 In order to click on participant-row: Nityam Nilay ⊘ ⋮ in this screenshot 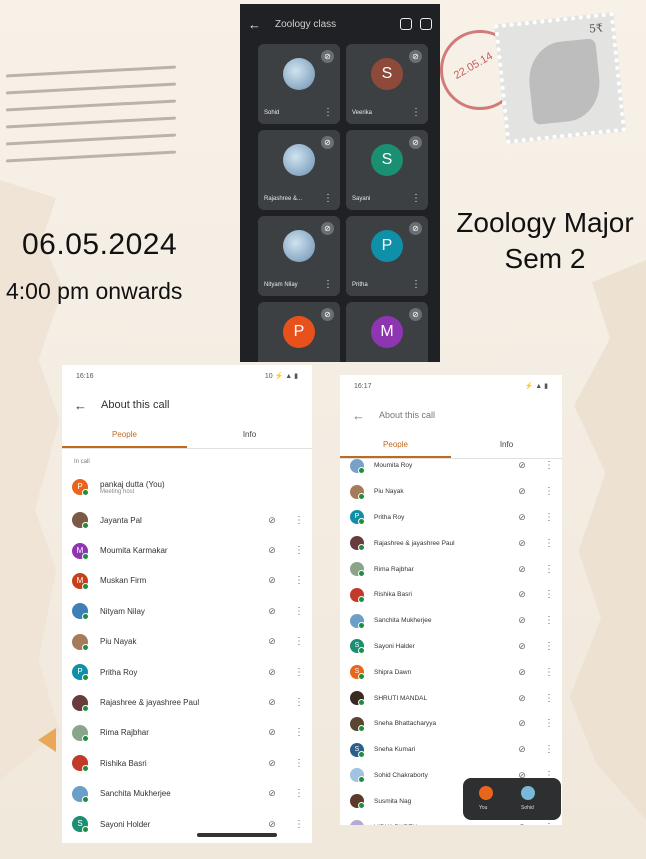, I will do `click(187, 611)`.